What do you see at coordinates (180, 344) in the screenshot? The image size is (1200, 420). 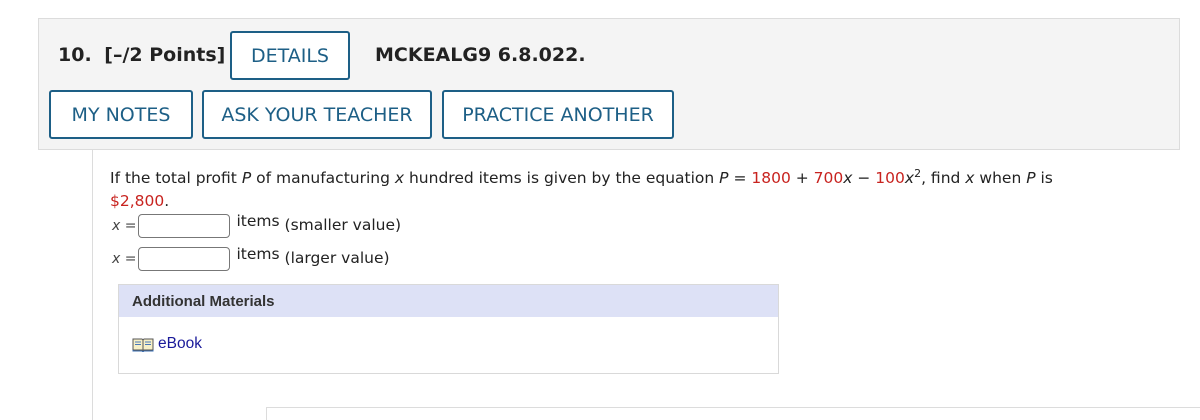 I see `ebook-label: eBook` at bounding box center [180, 344].